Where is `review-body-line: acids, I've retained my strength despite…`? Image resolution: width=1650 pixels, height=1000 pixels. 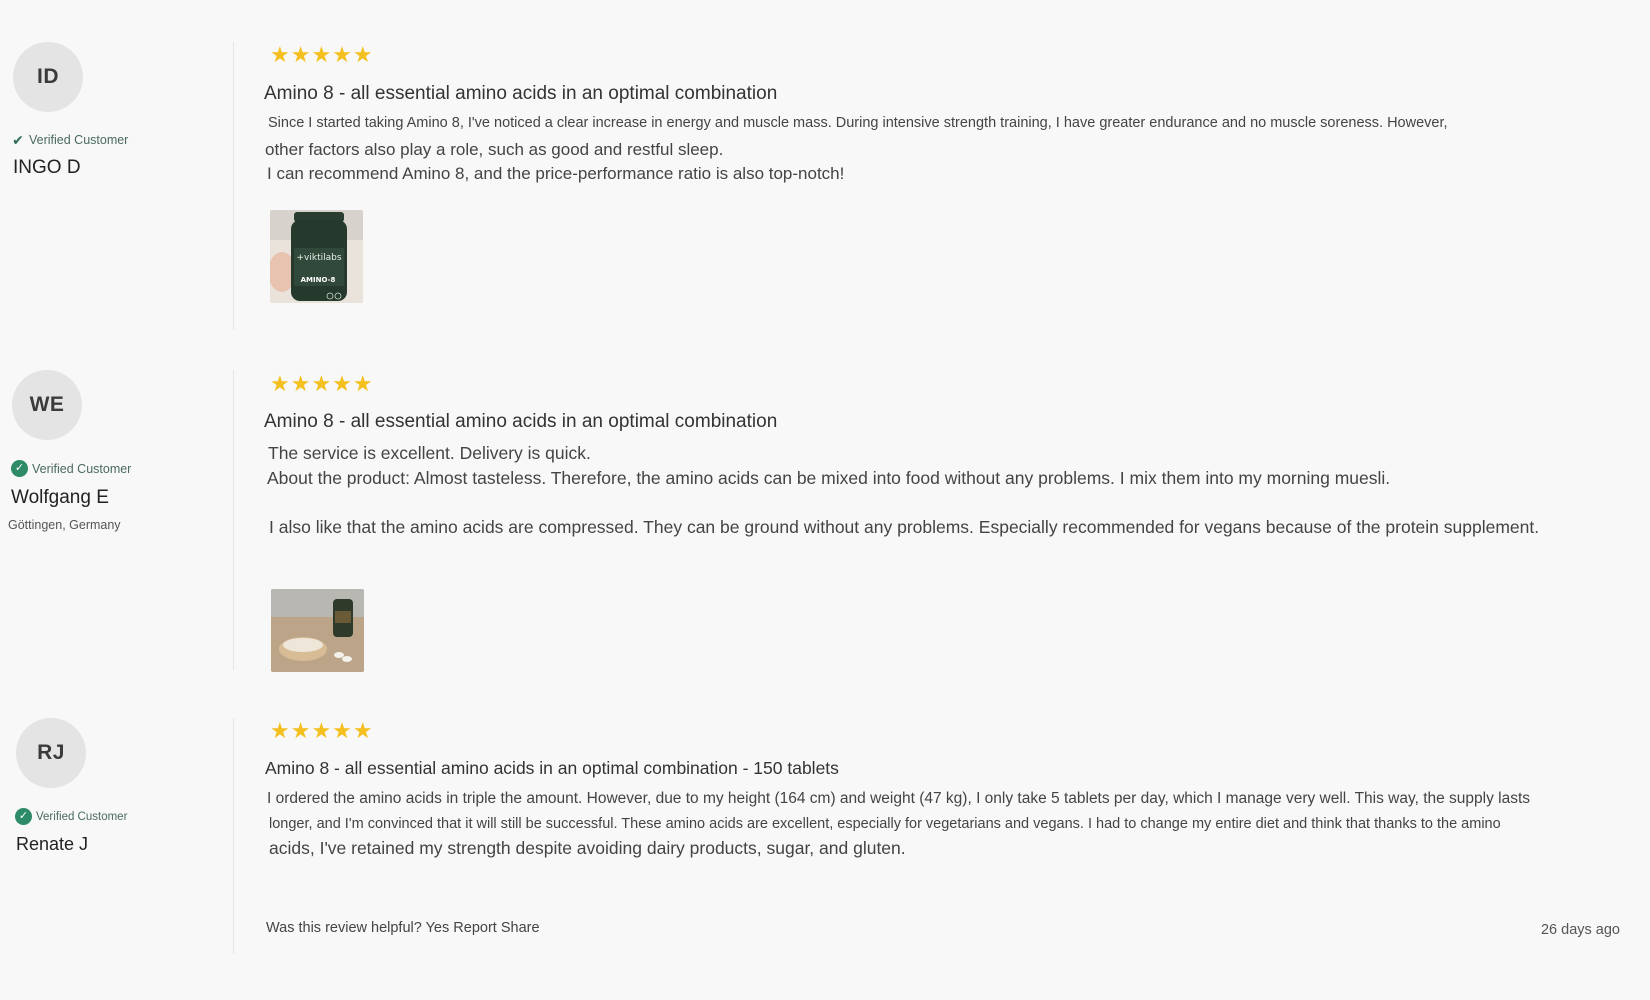 review-body-line: acids, I've retained my strength despite… is located at coordinates (587, 848).